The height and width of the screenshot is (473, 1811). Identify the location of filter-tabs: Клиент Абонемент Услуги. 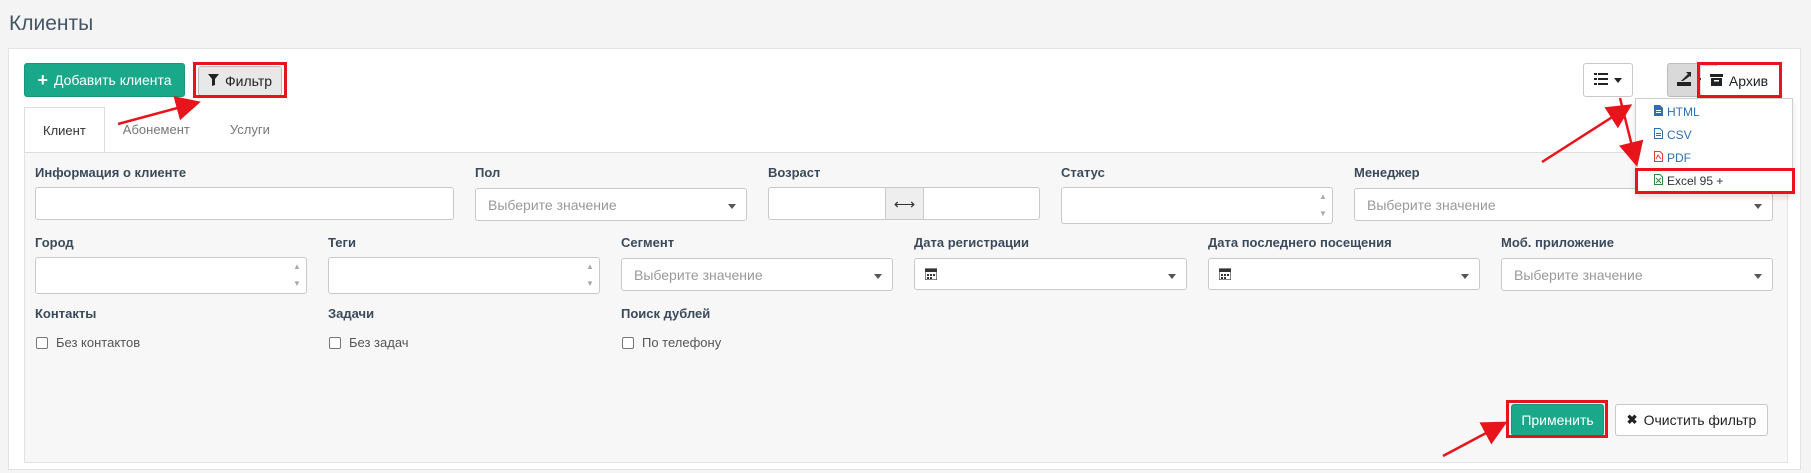
(156, 130).